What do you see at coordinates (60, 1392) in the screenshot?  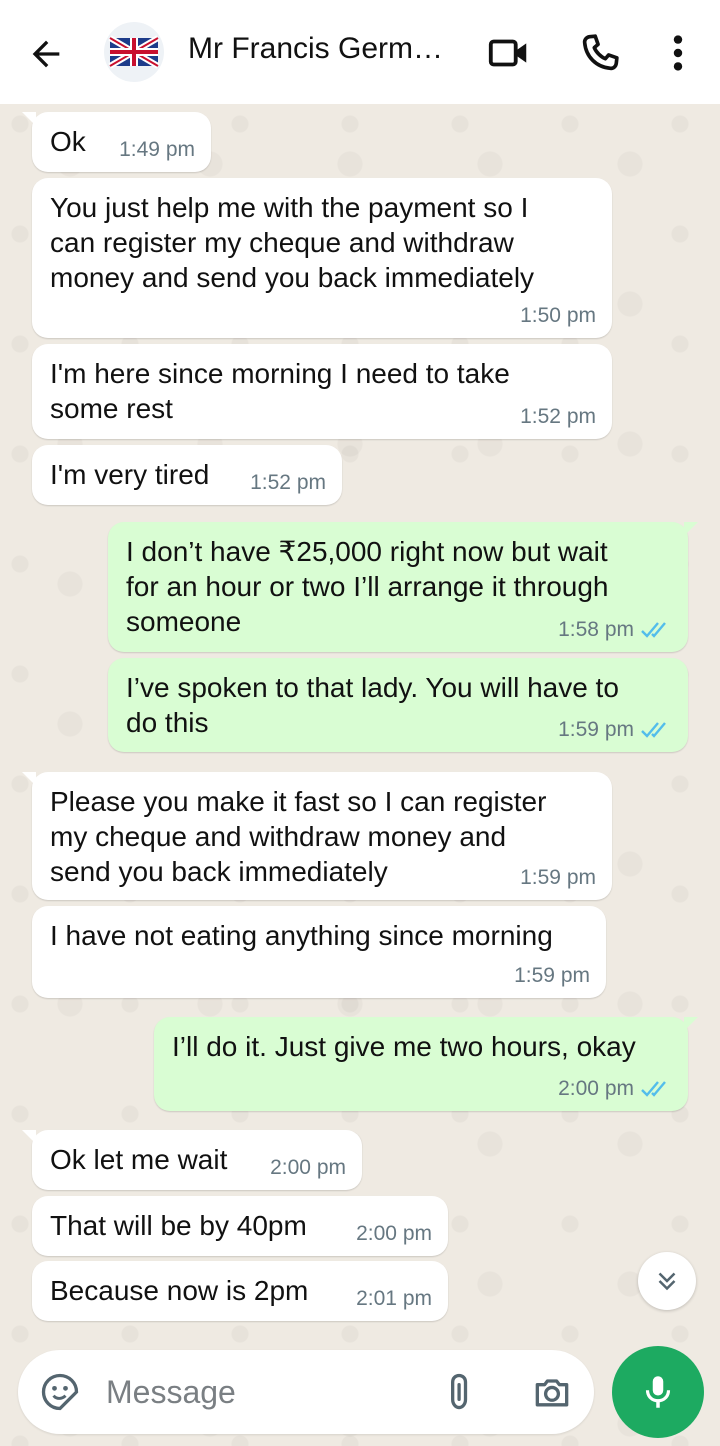 I see `sticker-icon` at bounding box center [60, 1392].